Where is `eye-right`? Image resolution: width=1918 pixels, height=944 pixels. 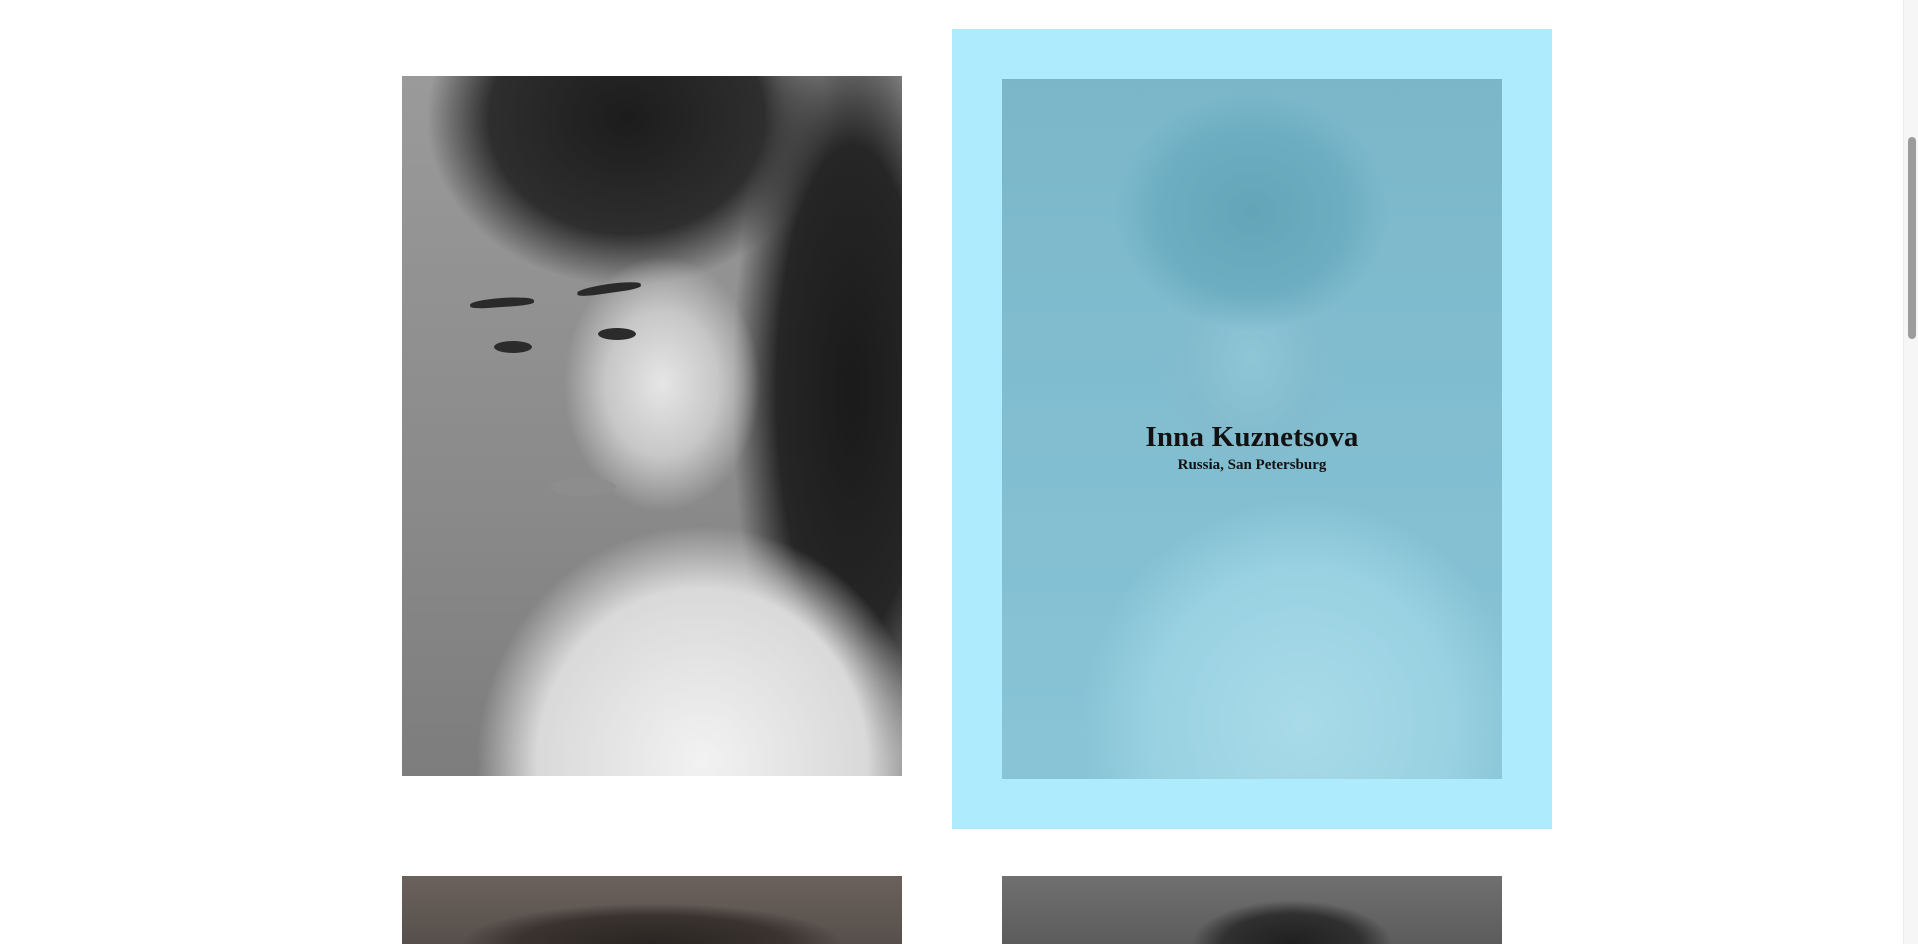
eye-right is located at coordinates (617, 334).